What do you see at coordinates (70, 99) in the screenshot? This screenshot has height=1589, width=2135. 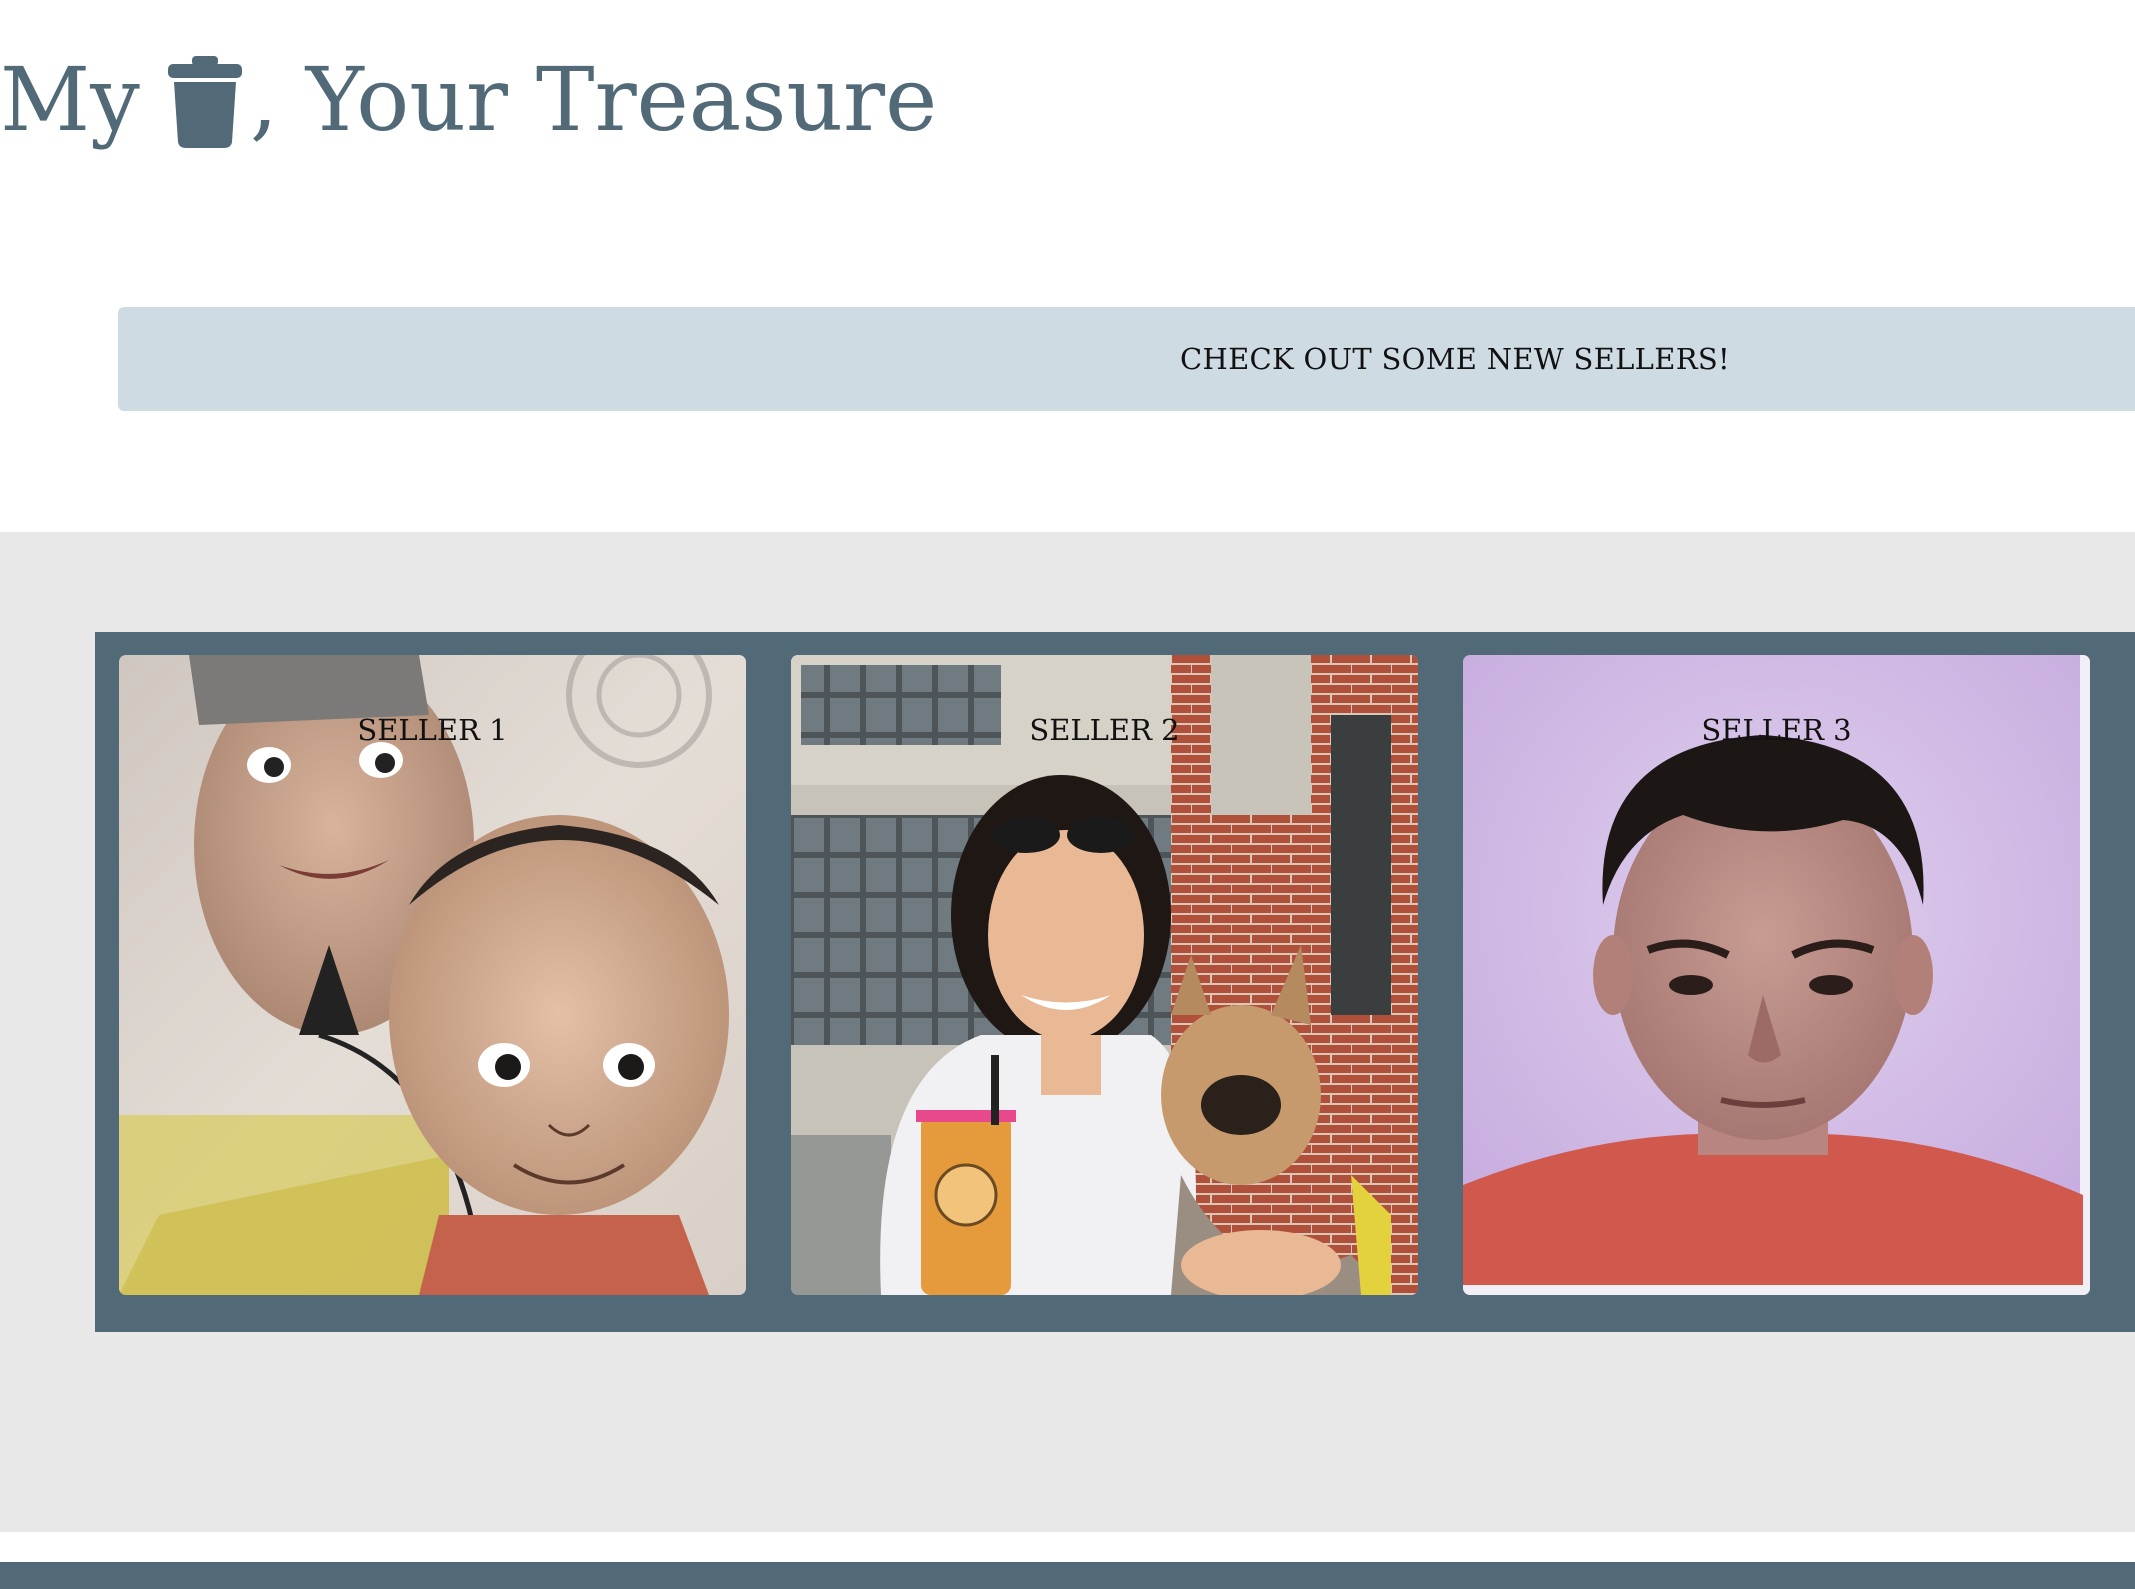 I see `site-title-prefix: My` at bounding box center [70, 99].